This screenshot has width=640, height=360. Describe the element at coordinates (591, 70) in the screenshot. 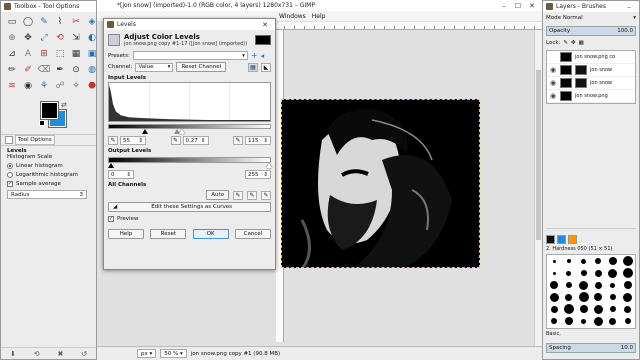

I see `layer-row: ◉ jon snow` at that location.